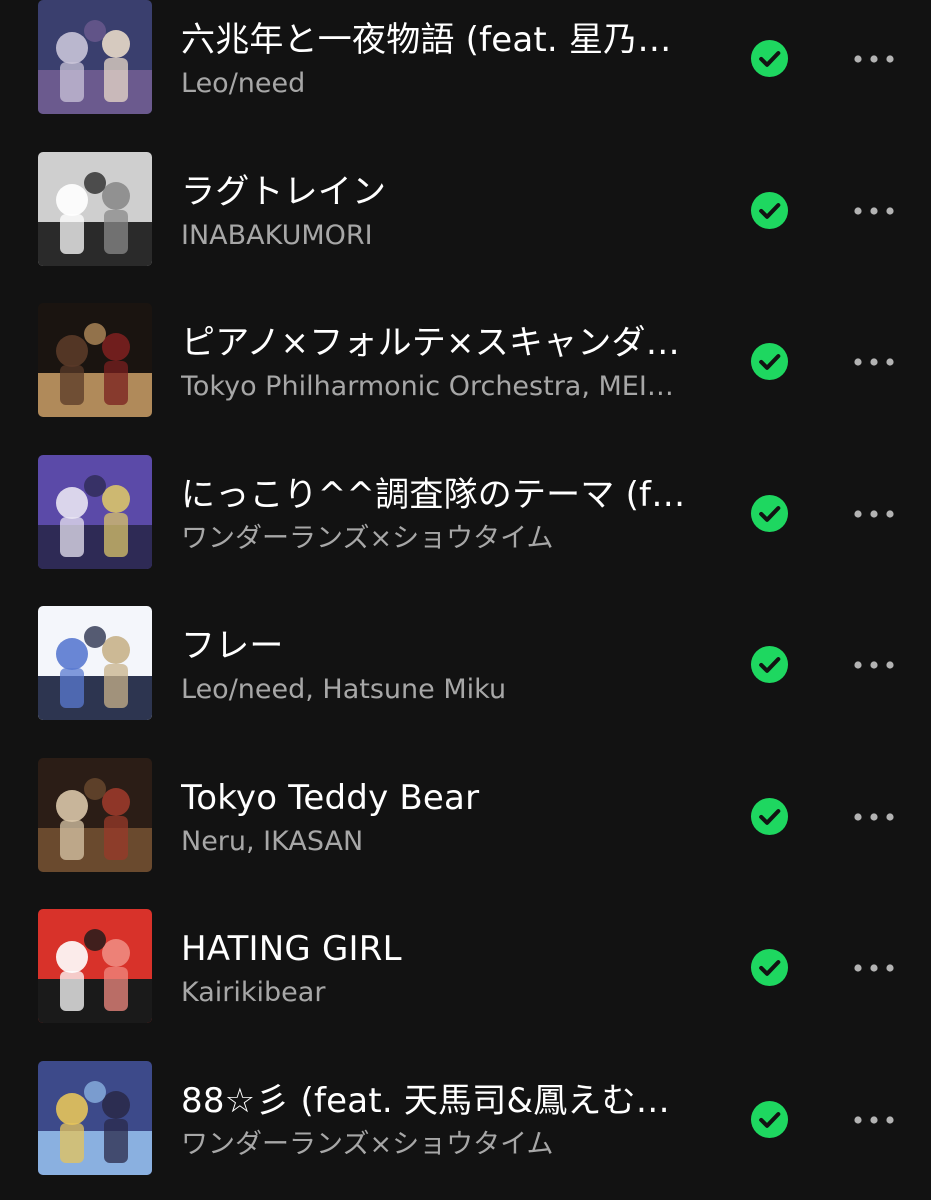  What do you see at coordinates (465, 967) in the screenshot?
I see `track-row: HATING GIRL Kairikibear` at bounding box center [465, 967].